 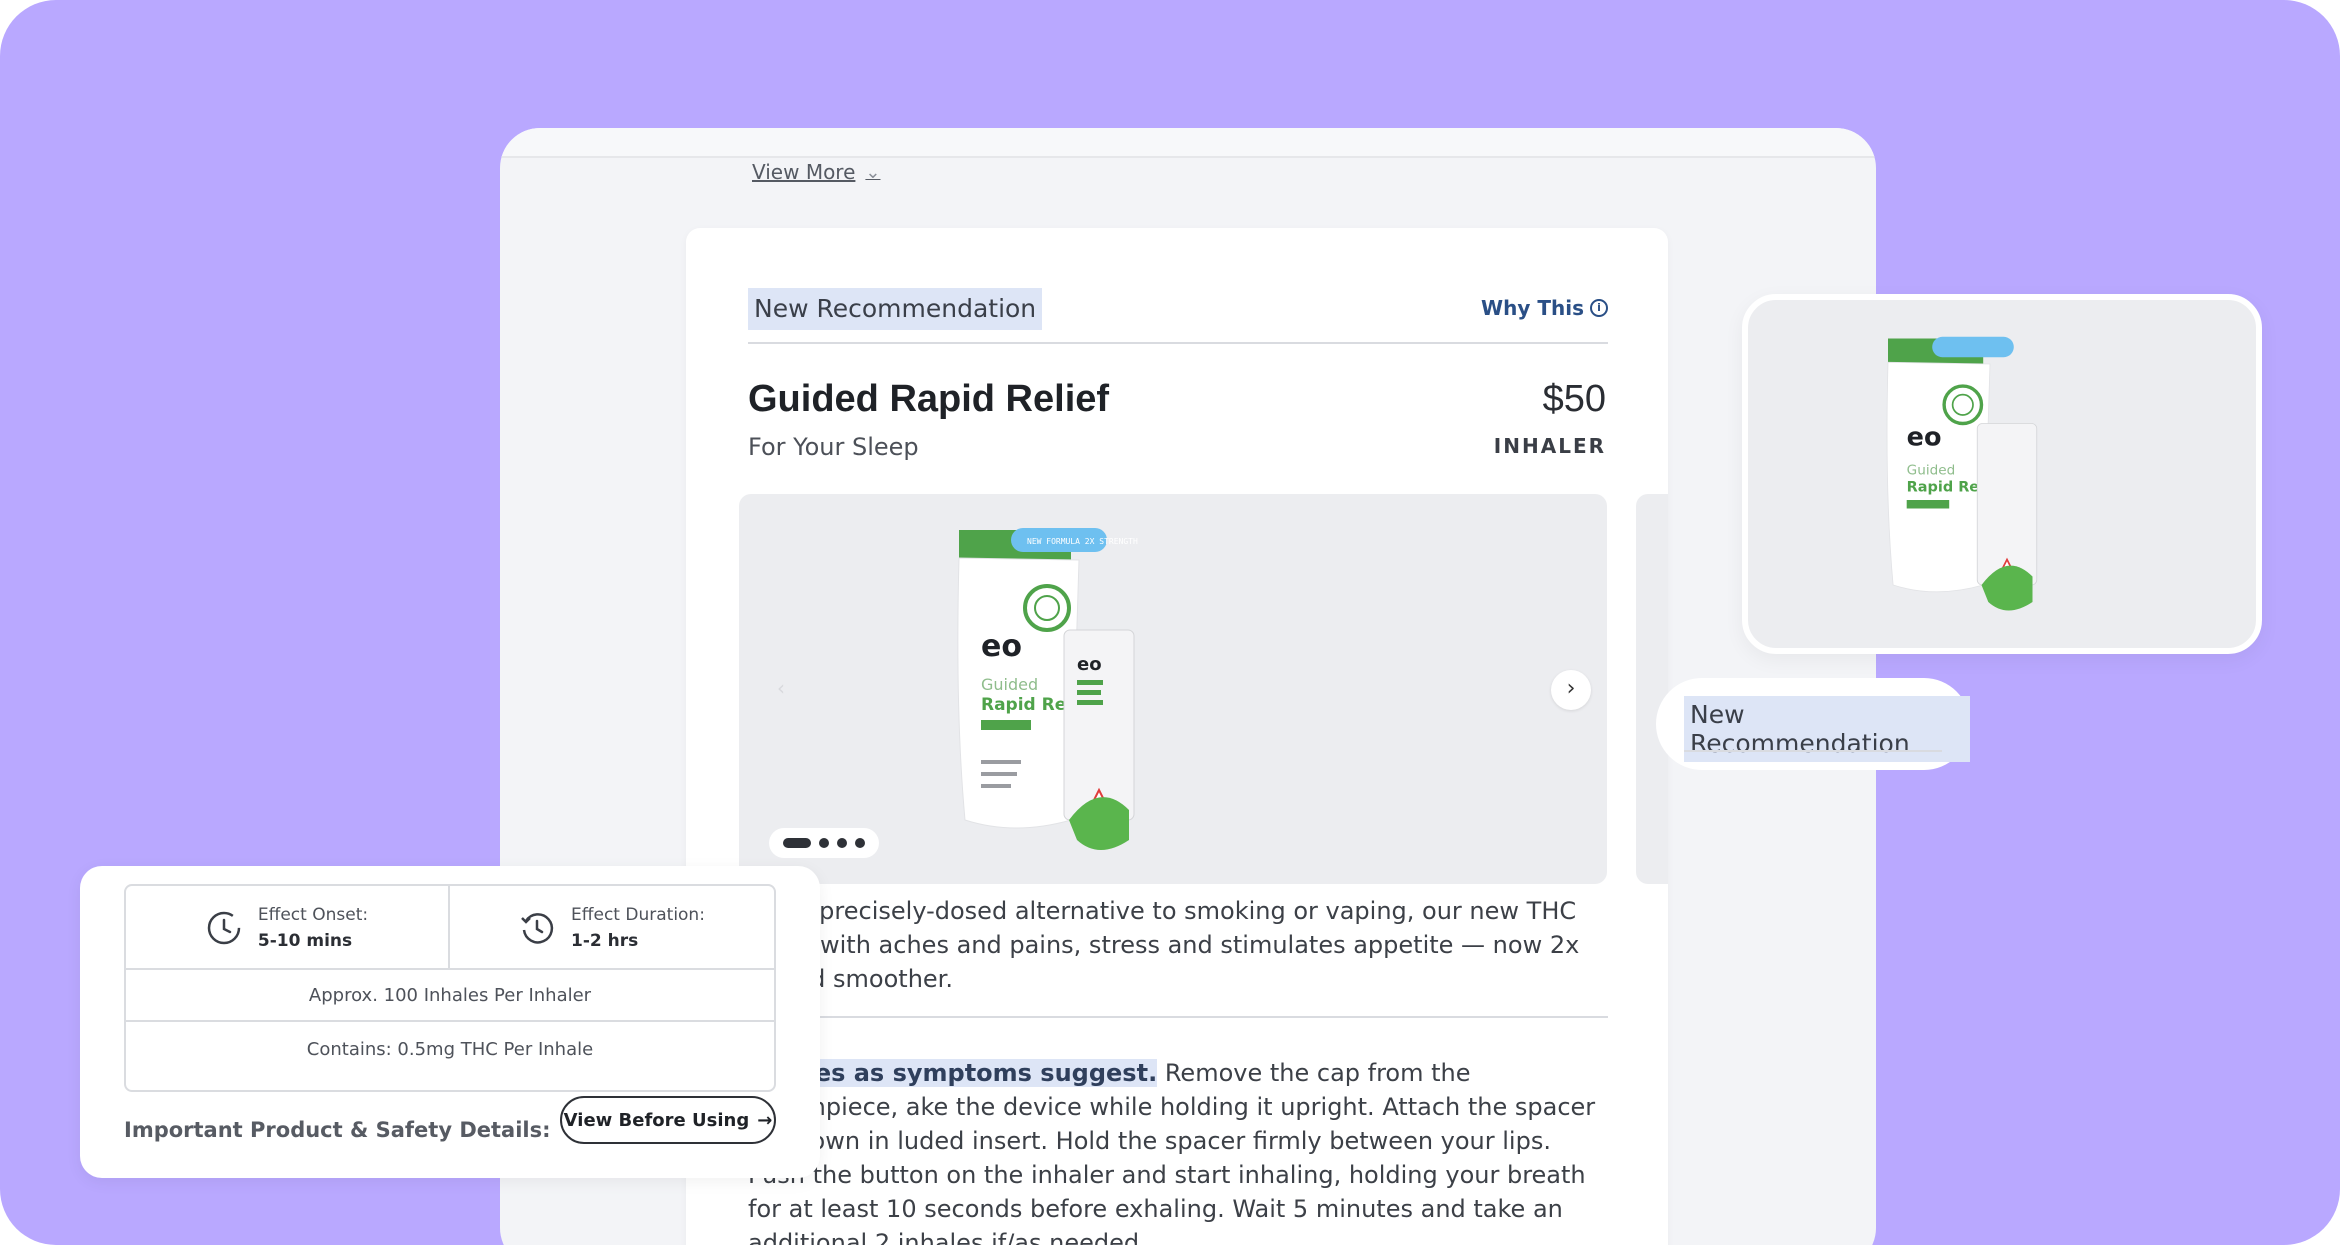 What do you see at coordinates (1001, 646) in the screenshot?
I see `brand-logo-text: eo` at bounding box center [1001, 646].